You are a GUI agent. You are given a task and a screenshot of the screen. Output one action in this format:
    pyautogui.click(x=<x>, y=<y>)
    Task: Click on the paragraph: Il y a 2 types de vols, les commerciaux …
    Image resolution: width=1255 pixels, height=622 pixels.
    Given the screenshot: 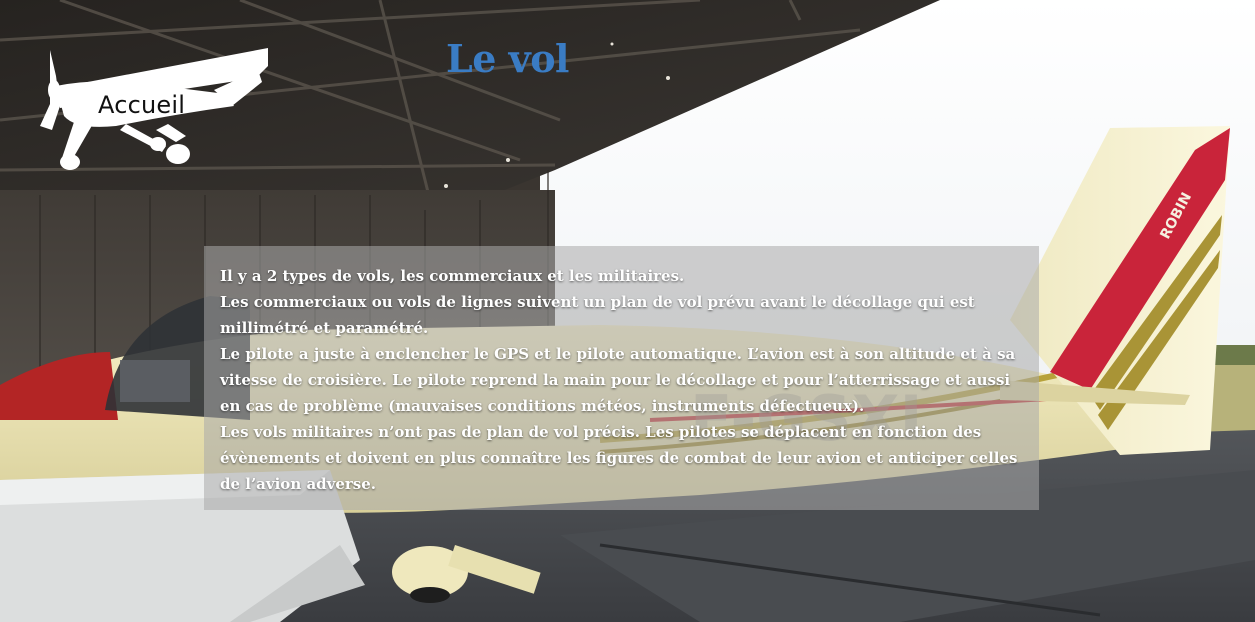 What is the action you would take?
    pyautogui.click(x=452, y=276)
    